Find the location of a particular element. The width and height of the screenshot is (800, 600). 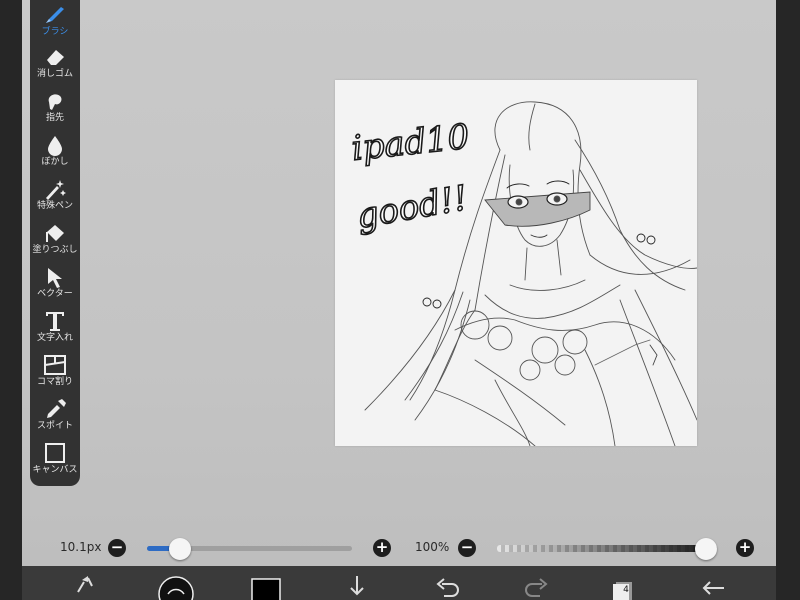

undo-icon is located at coordinates (447, 586).